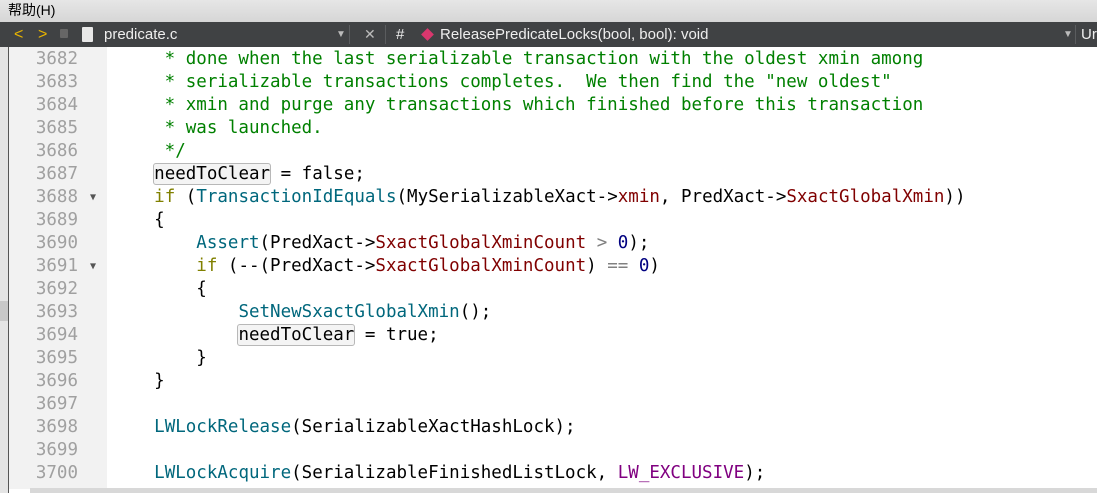  What do you see at coordinates (31, 10) in the screenshot?
I see `menu-help: 帮助(H)` at bounding box center [31, 10].